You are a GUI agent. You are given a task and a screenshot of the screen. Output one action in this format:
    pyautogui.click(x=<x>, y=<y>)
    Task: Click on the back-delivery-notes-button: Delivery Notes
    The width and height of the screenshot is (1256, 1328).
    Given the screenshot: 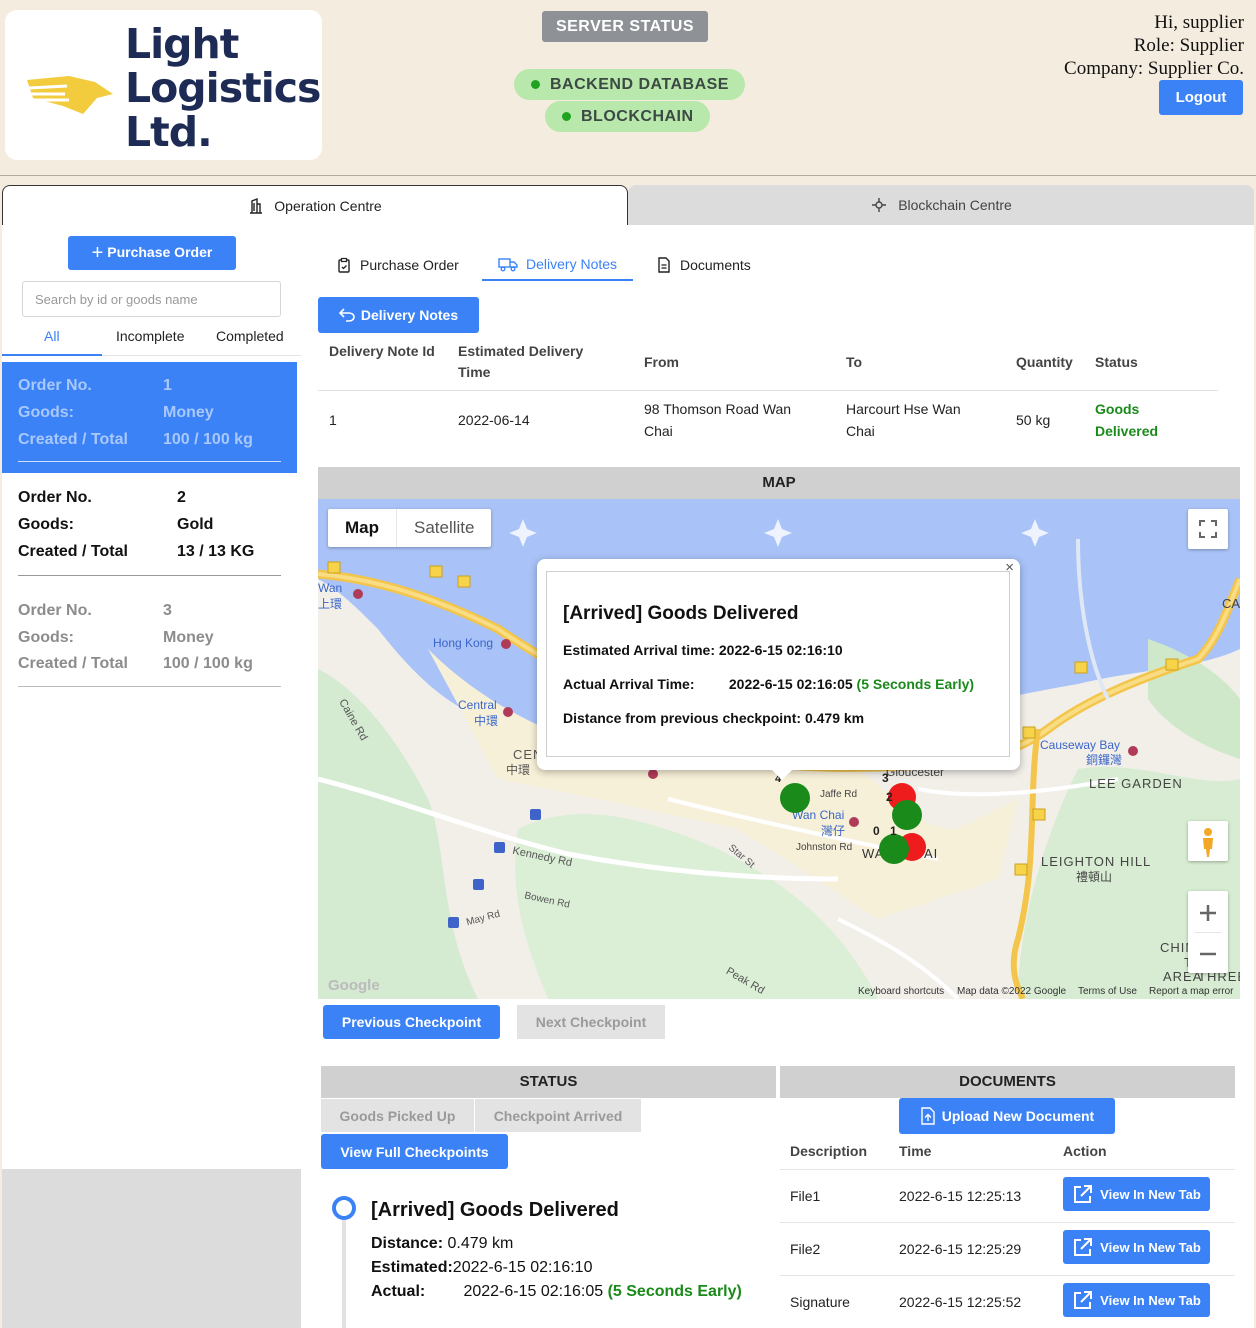 What is the action you would take?
    pyautogui.click(x=398, y=315)
    